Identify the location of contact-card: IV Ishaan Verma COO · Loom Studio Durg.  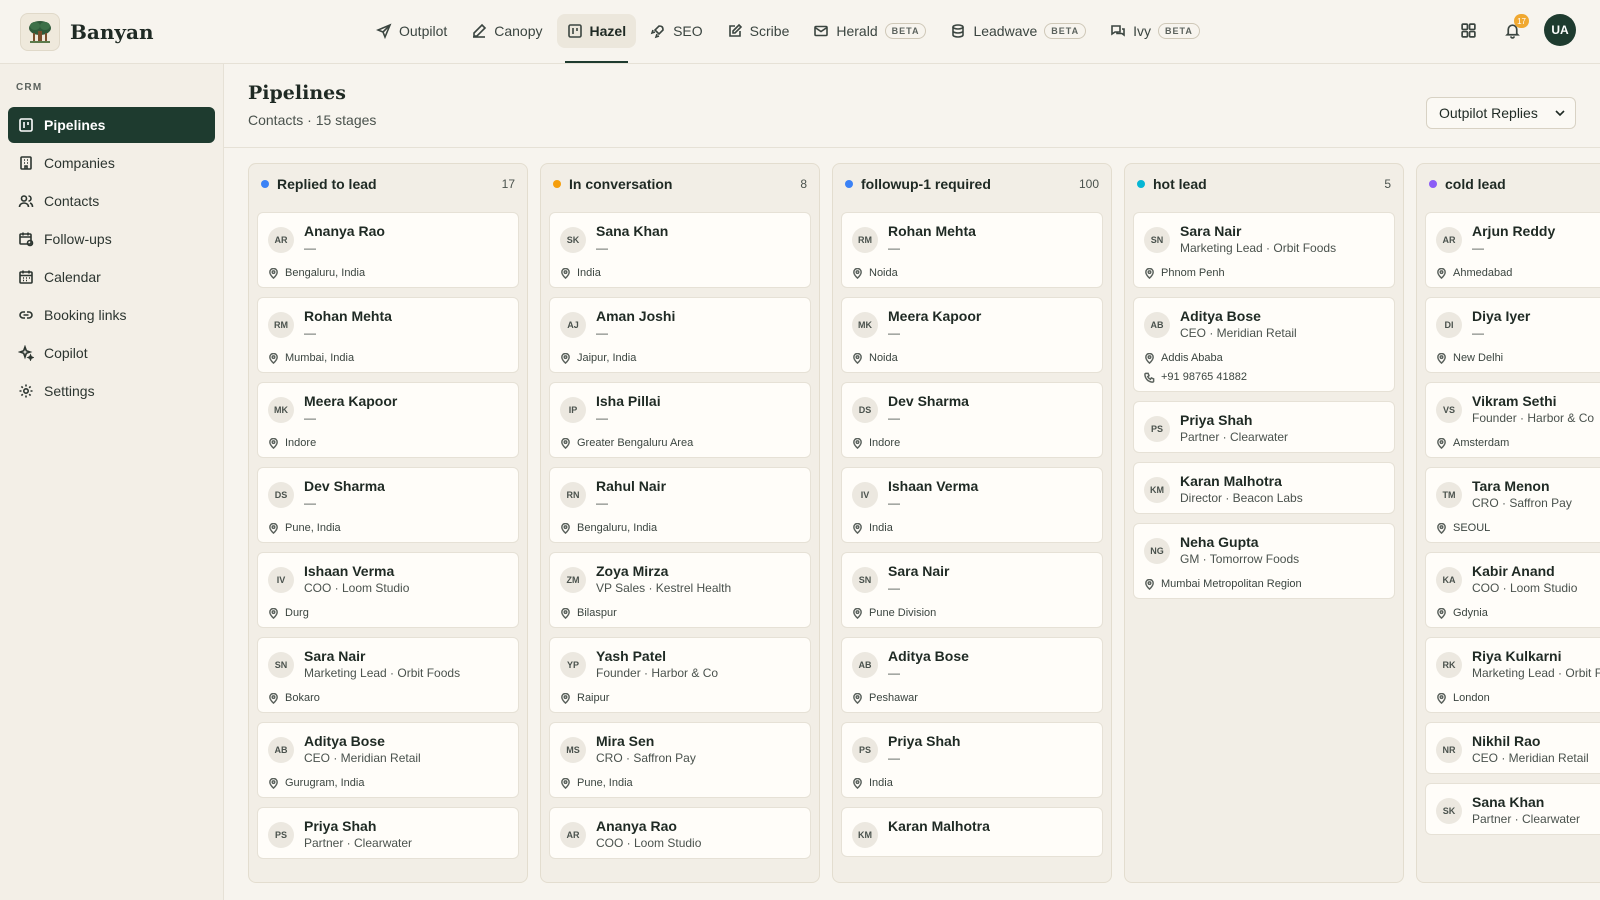
(388, 590).